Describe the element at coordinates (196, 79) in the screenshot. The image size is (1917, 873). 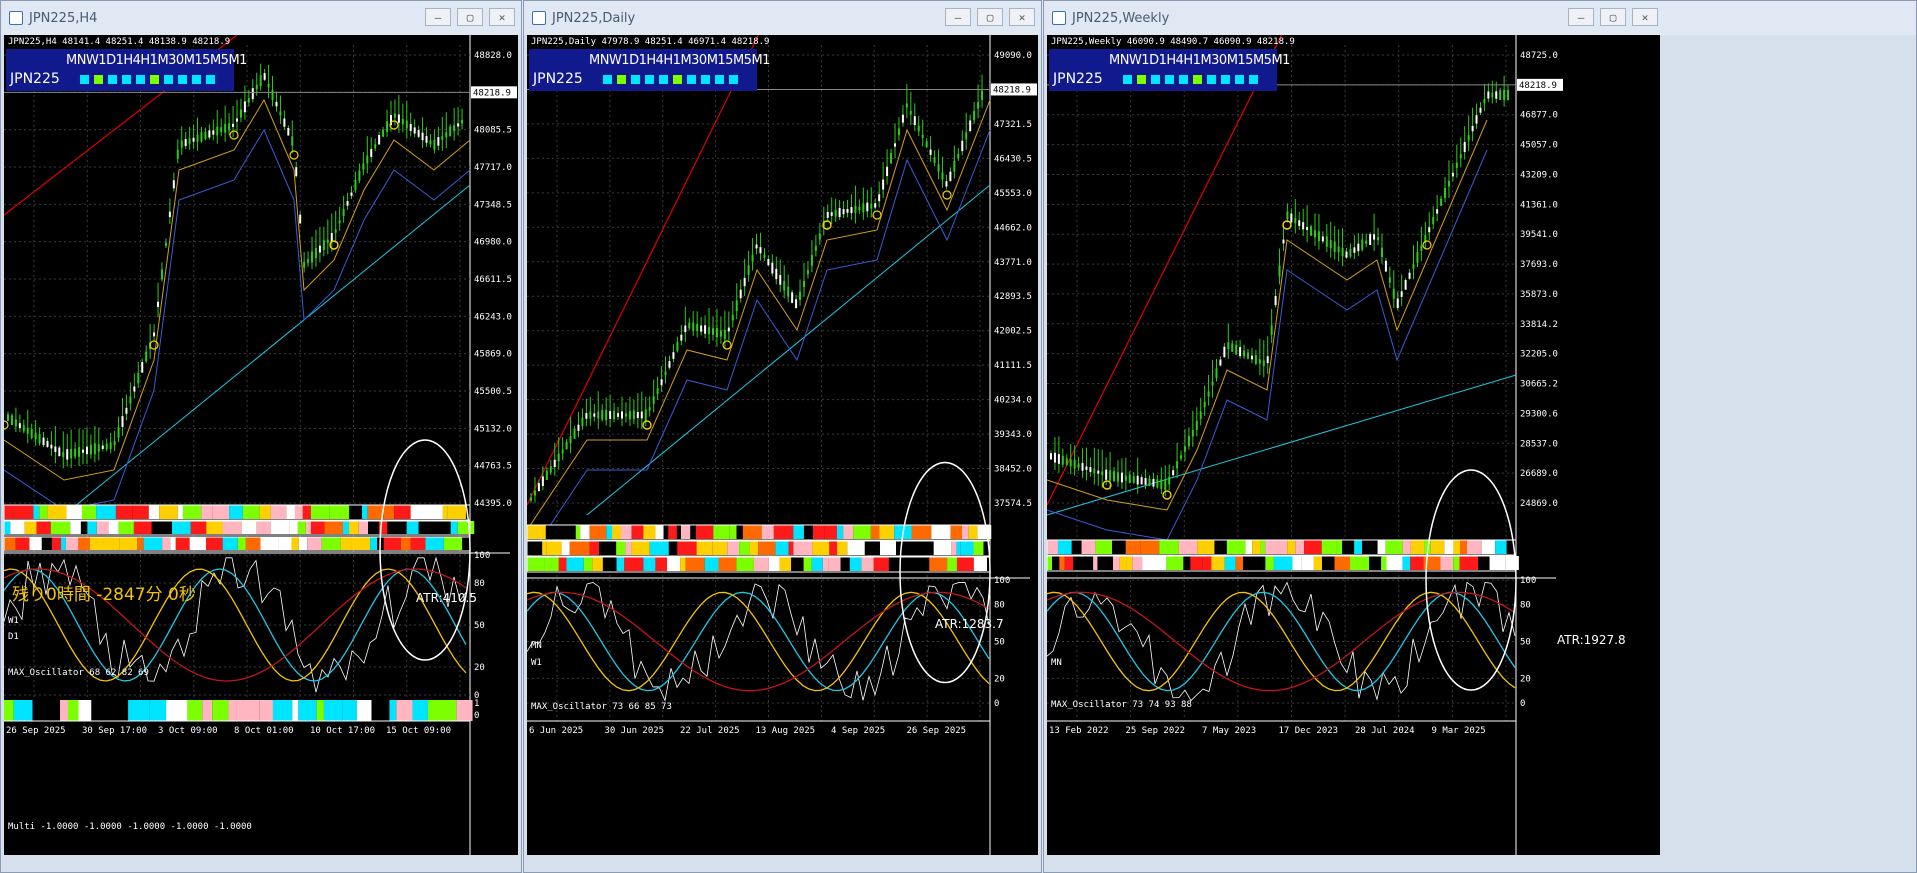
I see `timeframe-status-square` at that location.